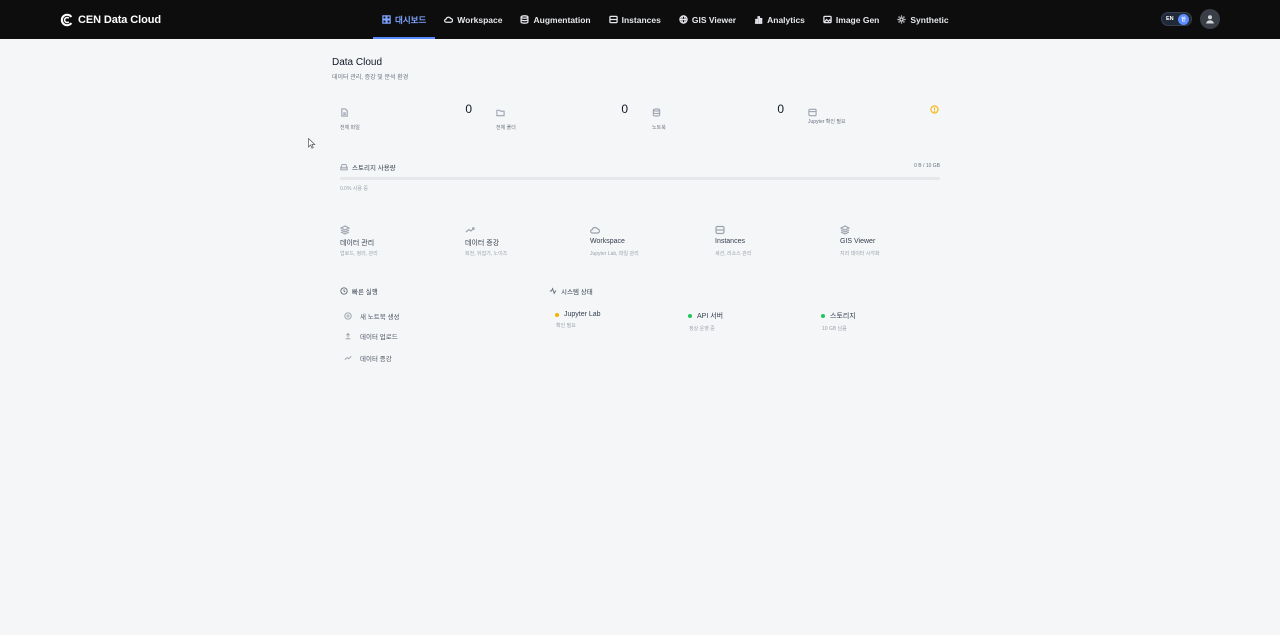  What do you see at coordinates (577, 292) in the screenshot?
I see `system-title-text: 시스템 상태` at bounding box center [577, 292].